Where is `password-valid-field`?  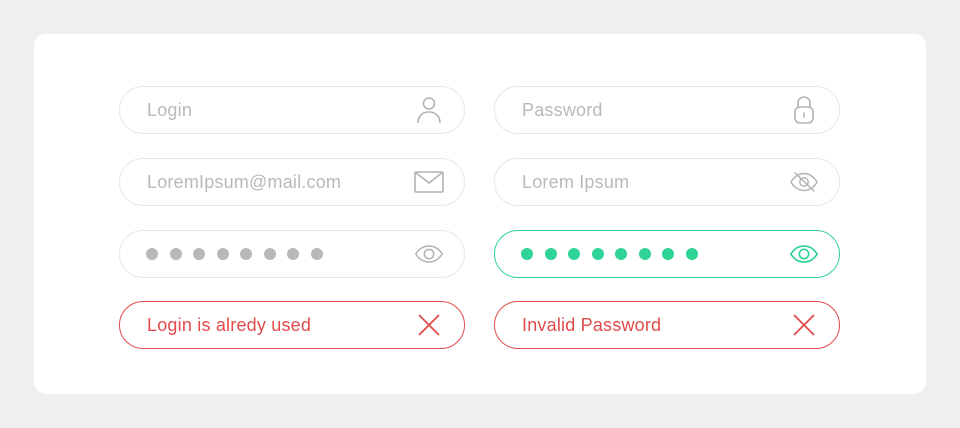 password-valid-field is located at coordinates (667, 254).